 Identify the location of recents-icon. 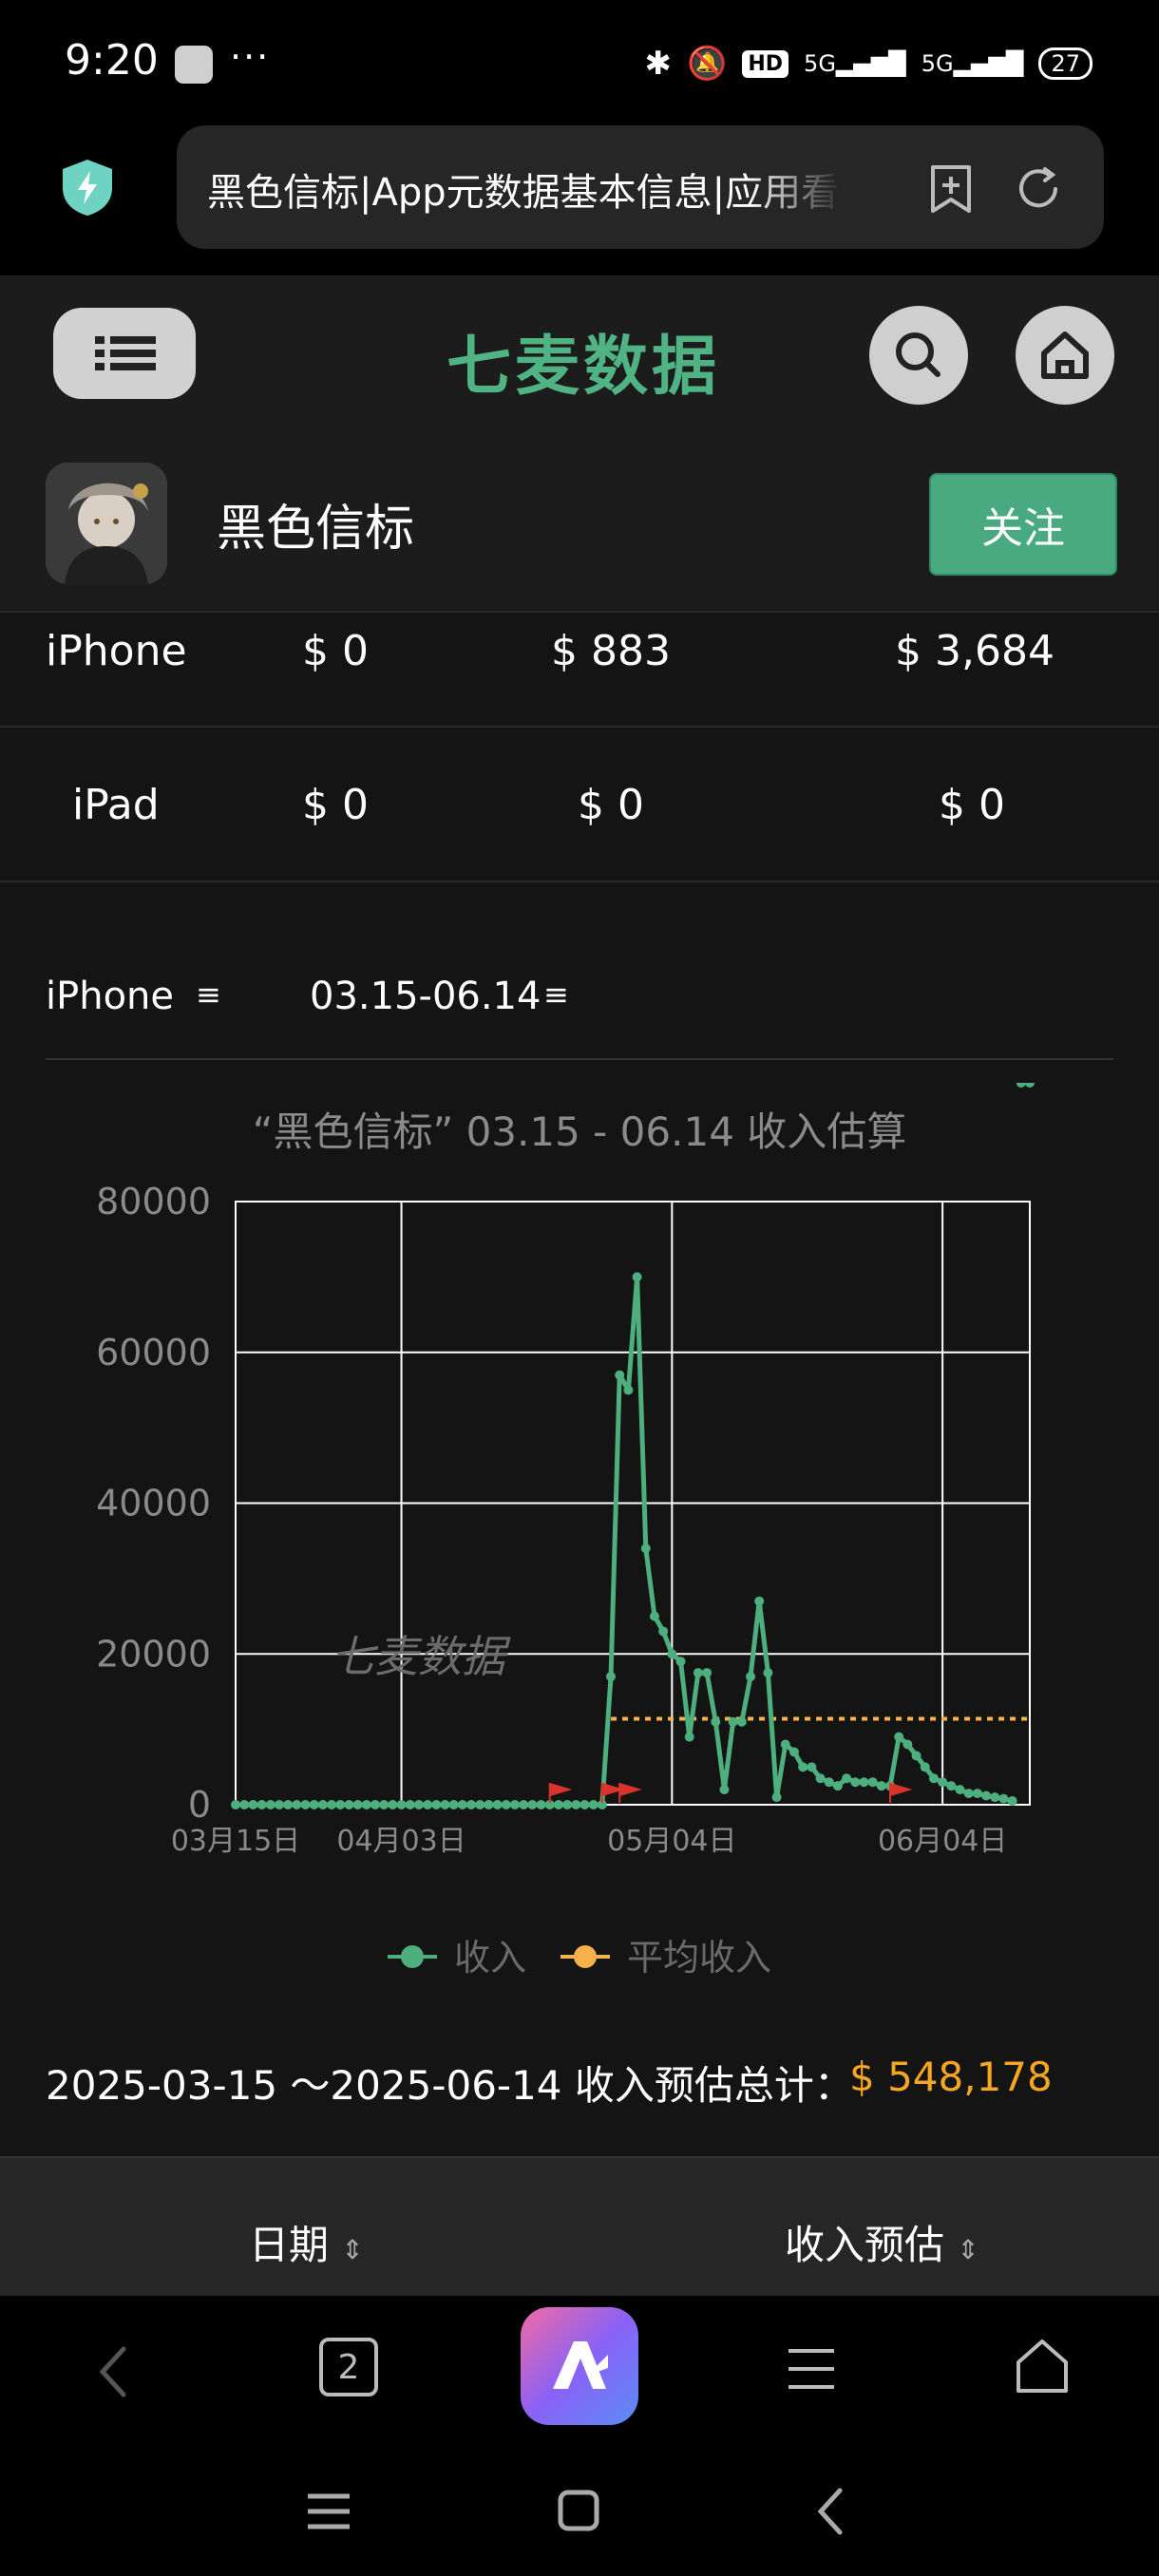
(329, 2511).